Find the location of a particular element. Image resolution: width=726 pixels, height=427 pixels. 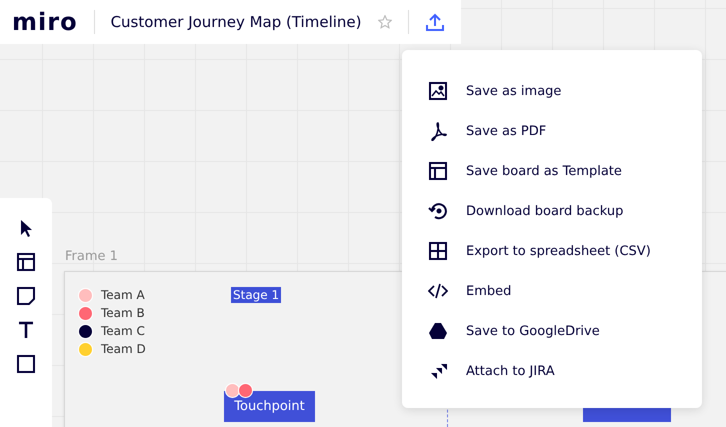

code-icon is located at coordinates (438, 291).